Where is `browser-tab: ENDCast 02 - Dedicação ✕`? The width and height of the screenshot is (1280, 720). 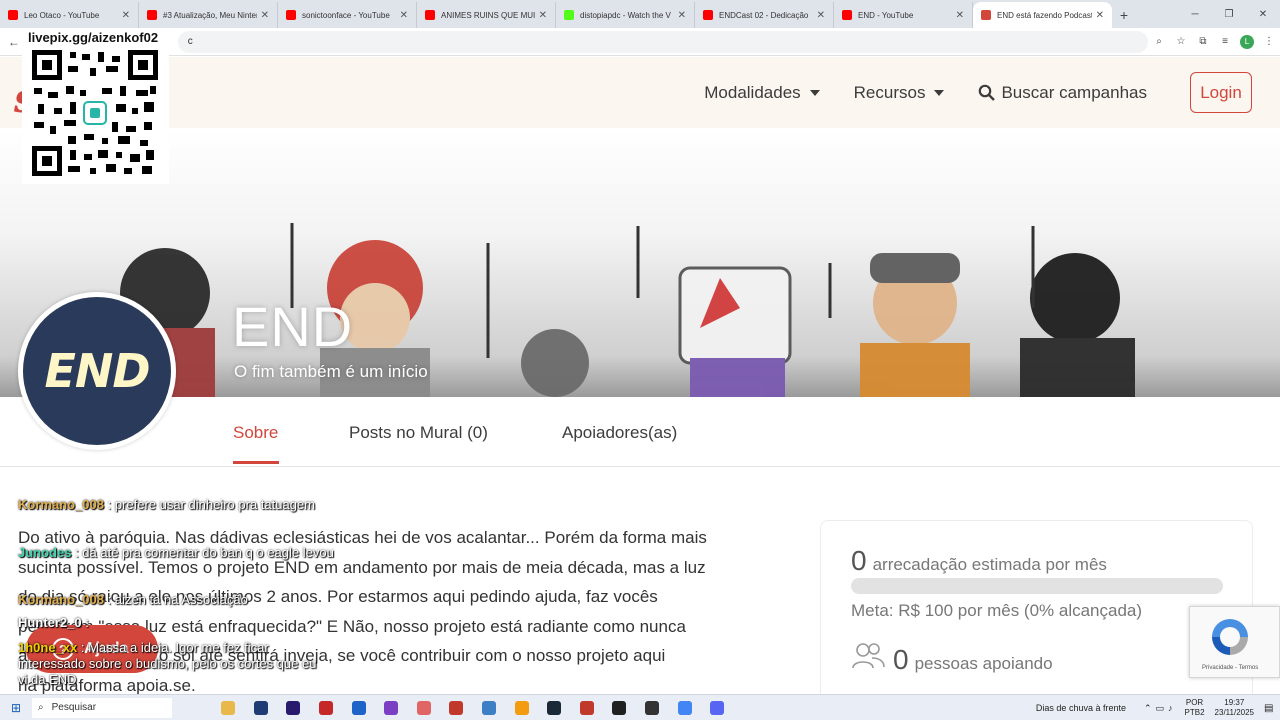
browser-tab: ENDCast 02 - Dedicação ✕ is located at coordinates (764, 15).